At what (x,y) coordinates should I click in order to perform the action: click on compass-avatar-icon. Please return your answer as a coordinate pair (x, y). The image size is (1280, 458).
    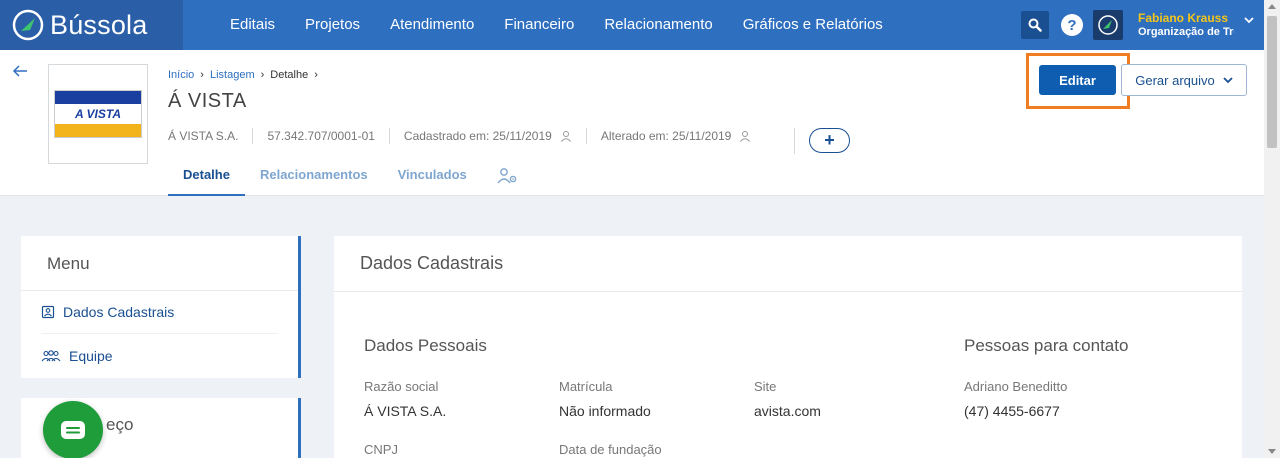
    Looking at the image, I should click on (1108, 25).